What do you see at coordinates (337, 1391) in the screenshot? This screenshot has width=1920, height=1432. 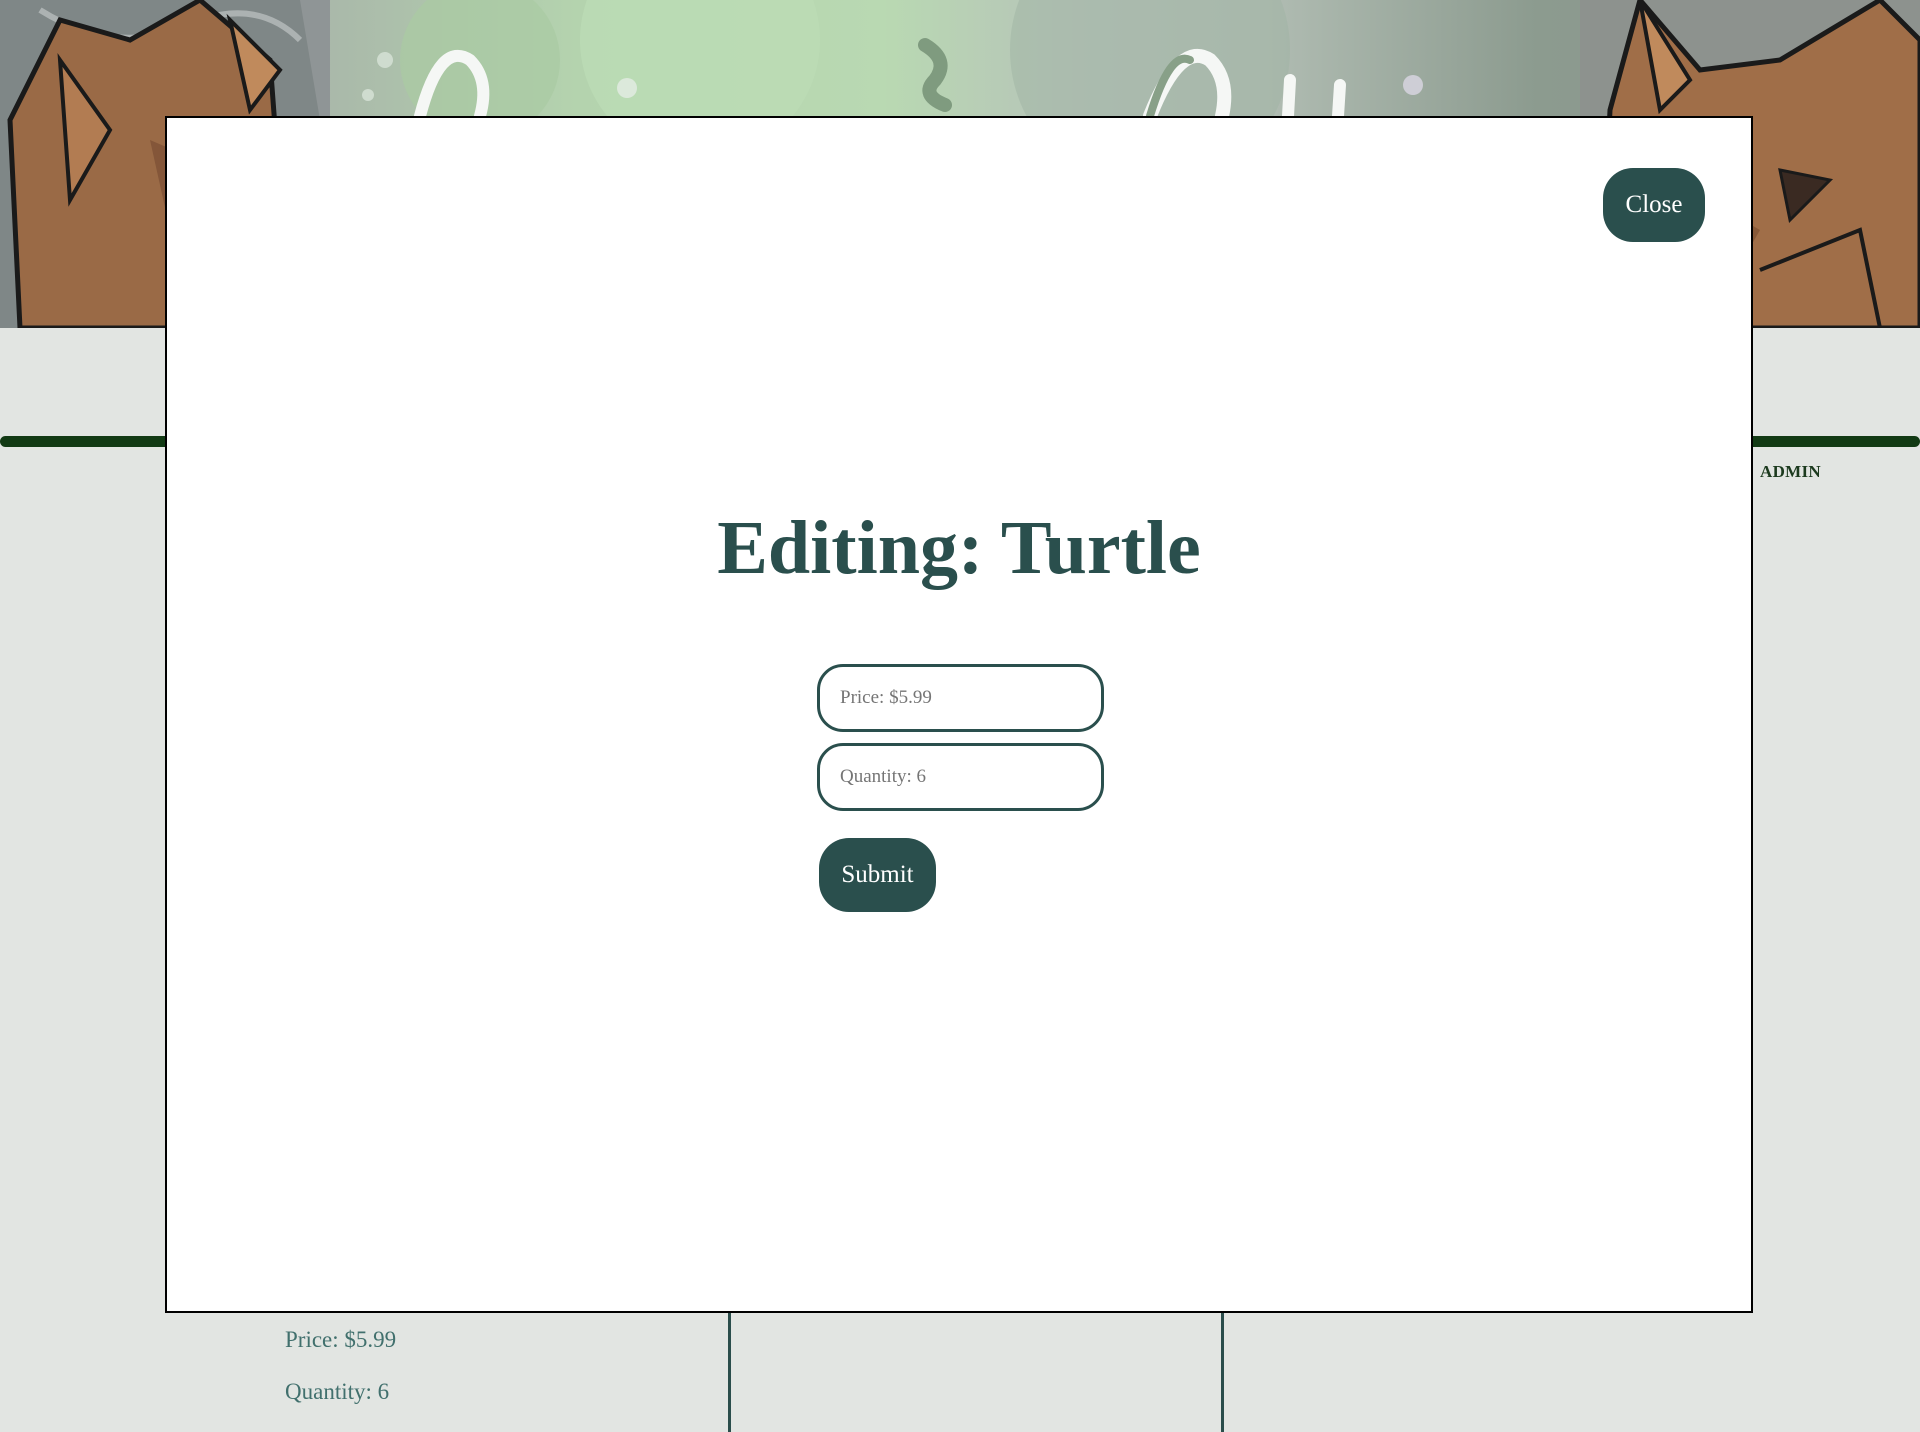 I see `product-quantity-text: Quantity: 6` at bounding box center [337, 1391].